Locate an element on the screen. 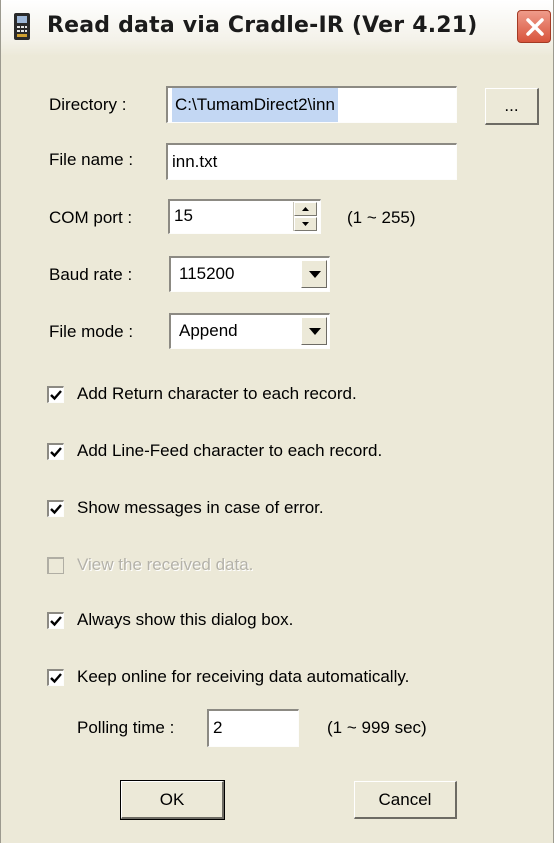 The height and width of the screenshot is (843, 558). baud-rate-value: 115200 is located at coordinates (207, 273).